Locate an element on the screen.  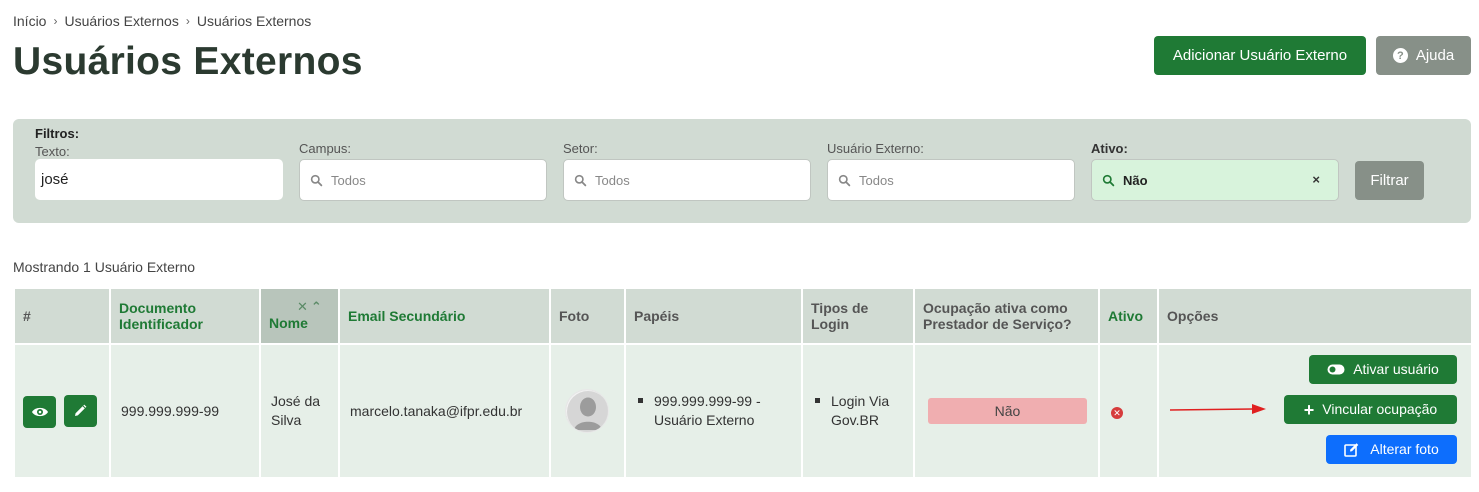
help-button: ? Ajuda is located at coordinates (1423, 55).